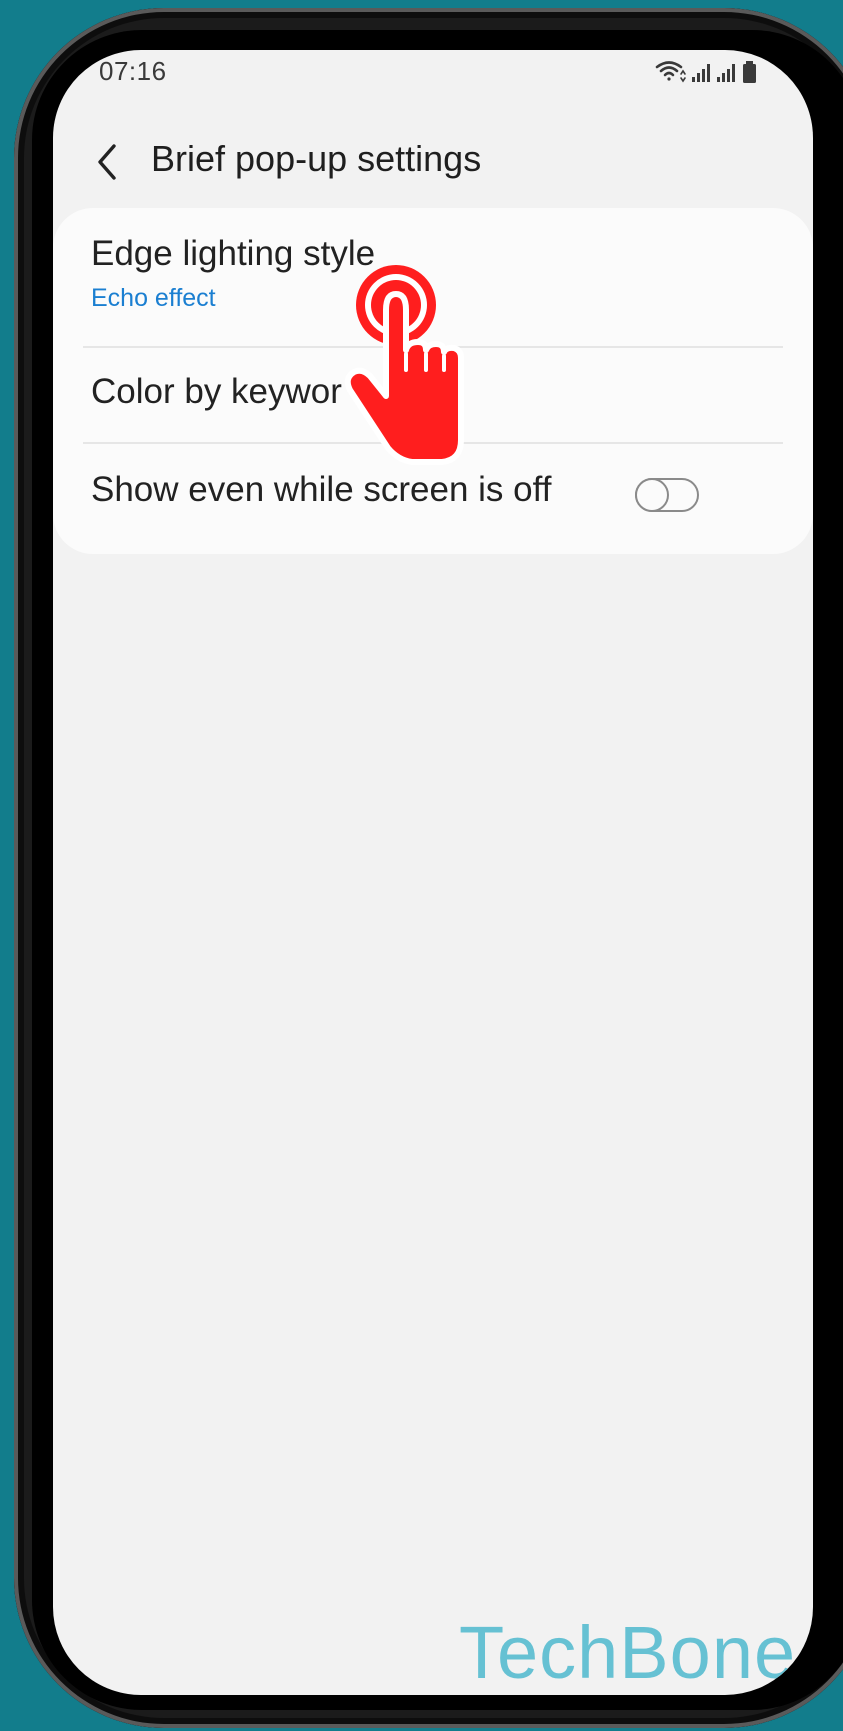 The height and width of the screenshot is (1731, 843). I want to click on setting-value: Echo effect, so click(153, 298).